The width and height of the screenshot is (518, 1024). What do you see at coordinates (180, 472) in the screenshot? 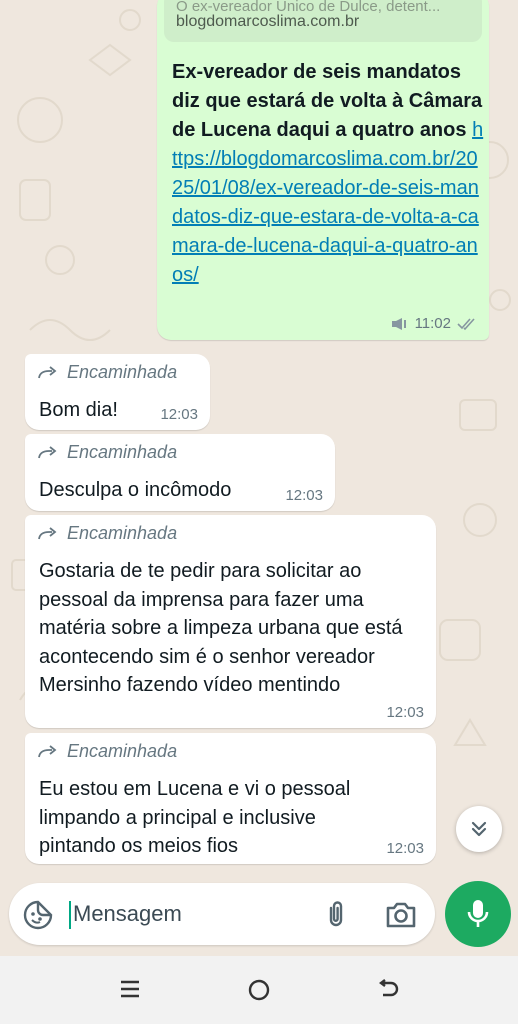
I see `incoming-message: Encaminhada Desculpa o incômodo 12:03` at bounding box center [180, 472].